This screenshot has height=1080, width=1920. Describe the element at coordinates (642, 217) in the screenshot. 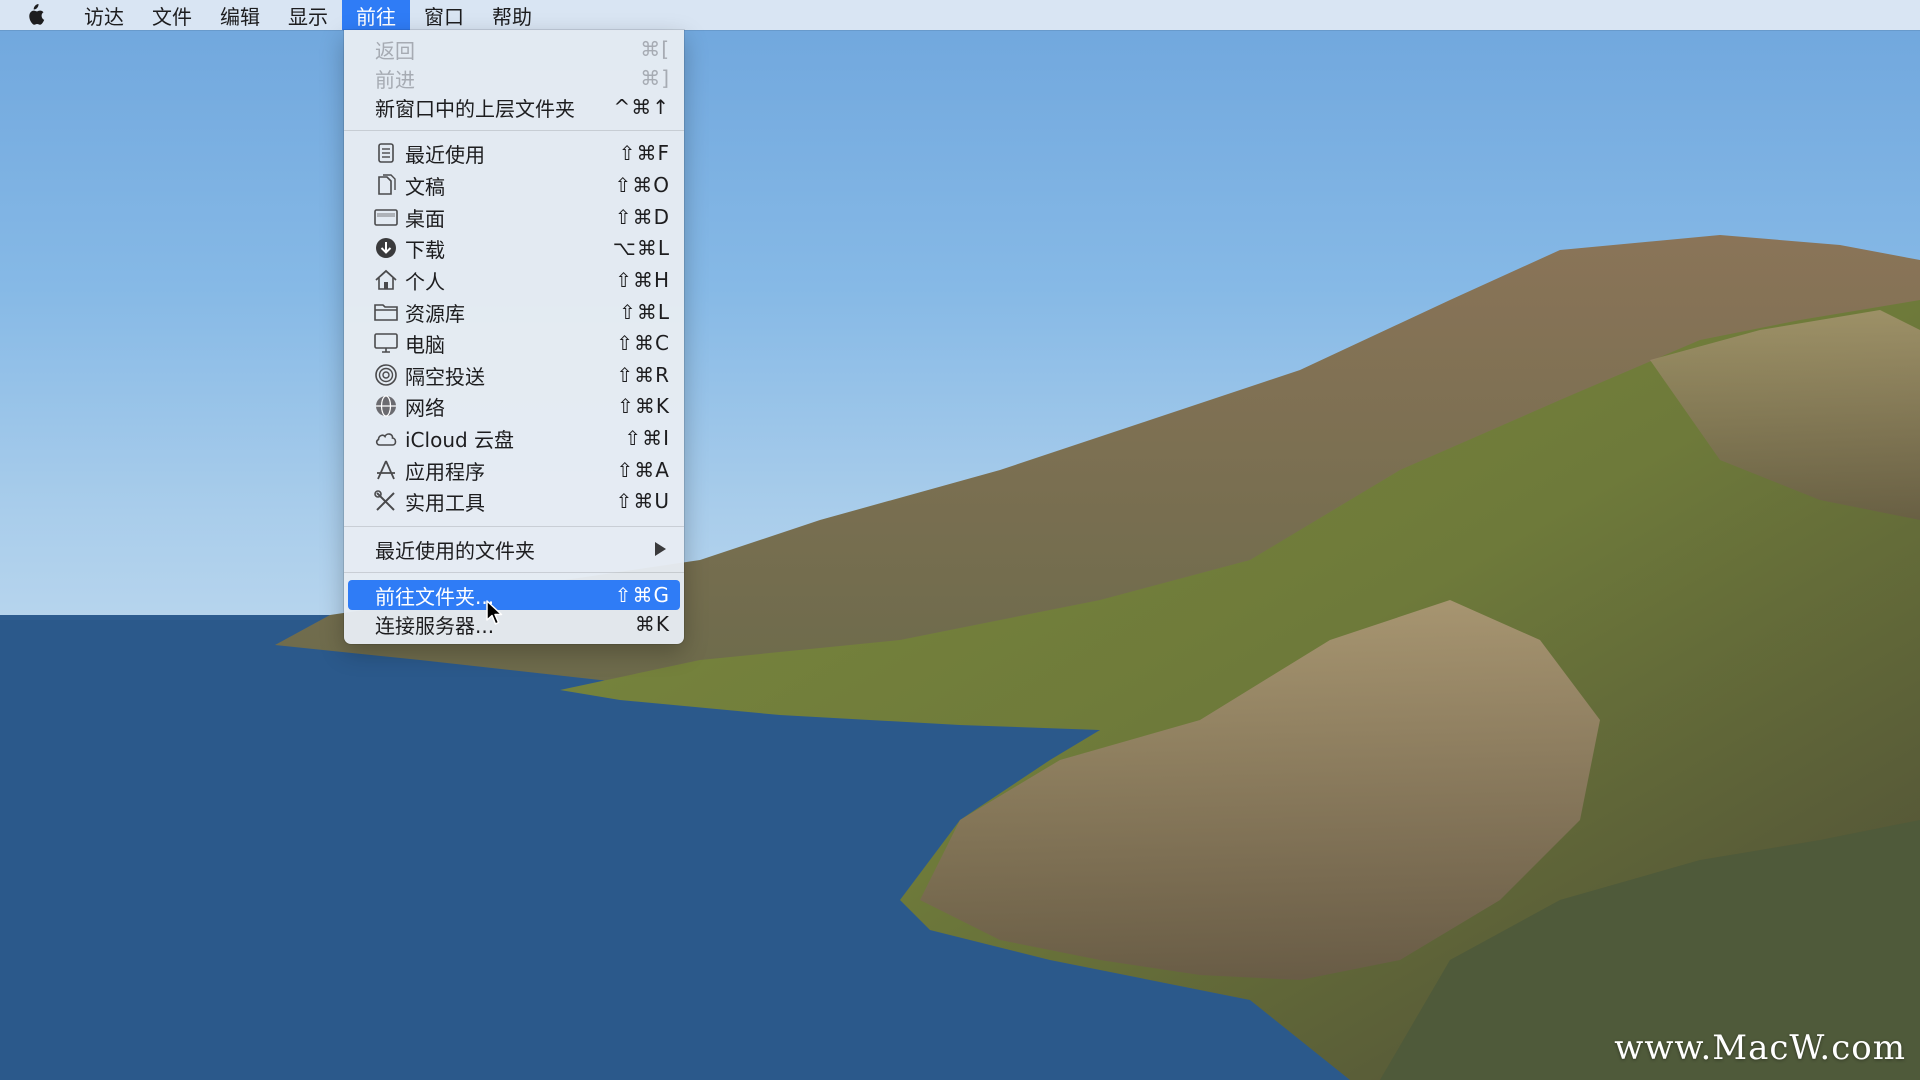

I see `menu-item-shortcut: ⇧⌘D` at that location.